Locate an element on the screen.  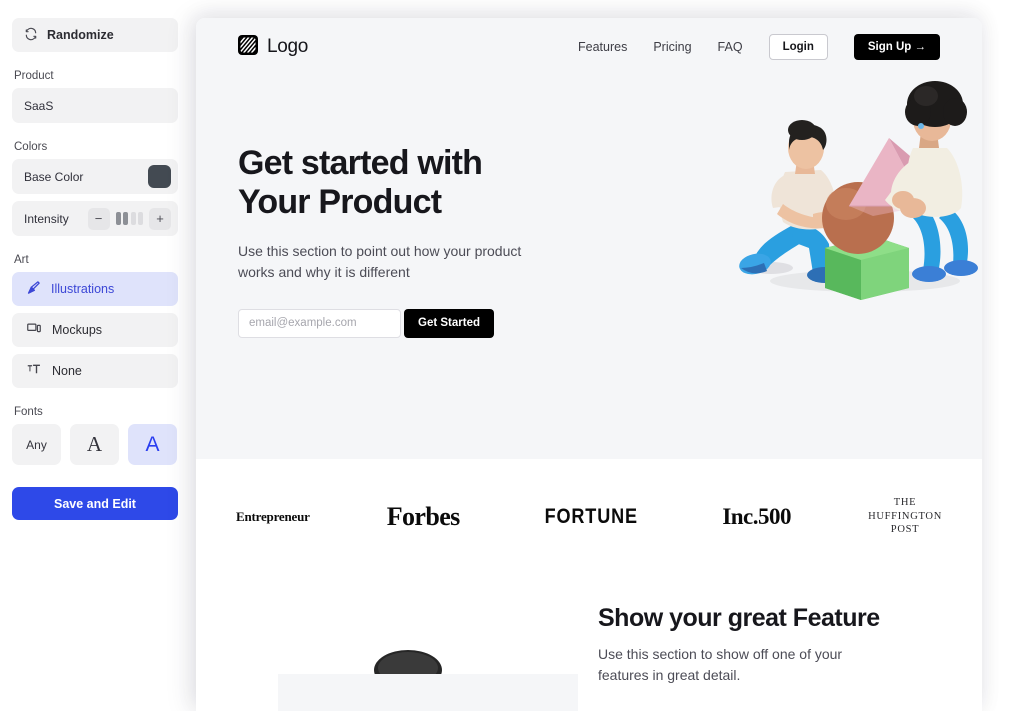
intensity-stepper: − + is located at coordinates (129, 218).